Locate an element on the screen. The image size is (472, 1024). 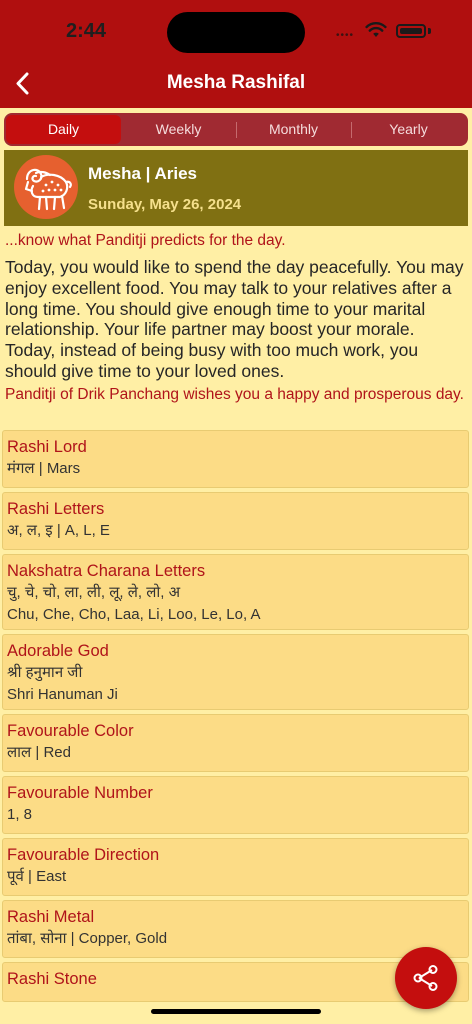
wifi-icon is located at coordinates (376, 29).